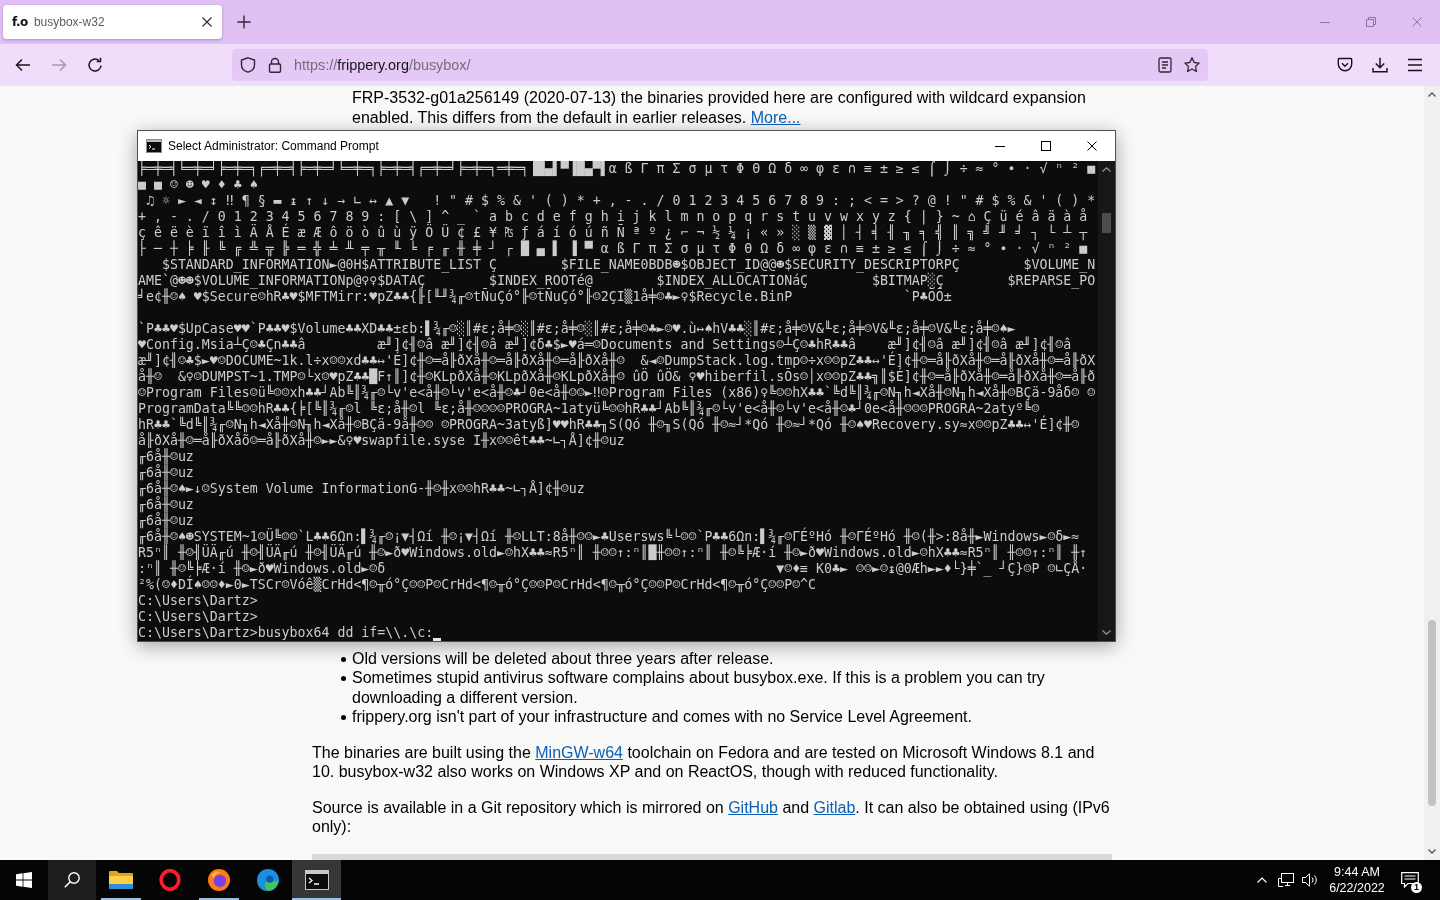  I want to click on terminal-line: å╫☺ &♀☺DUMPST~1.TMP☺└x☺♥pZ♣♣█F↑║]¢╫☺KLpðXå╫☺KLpðXå╫☺KLpðXå╫☺ ûÖ ûÖ& ♀♥hiberfil.sÕs☺│x☺☺pZ♣♣╗║$É]¢╫☺═å╟ðXå╫☺═å╟ðXå╫☺═å╟ð, so click(617, 377).